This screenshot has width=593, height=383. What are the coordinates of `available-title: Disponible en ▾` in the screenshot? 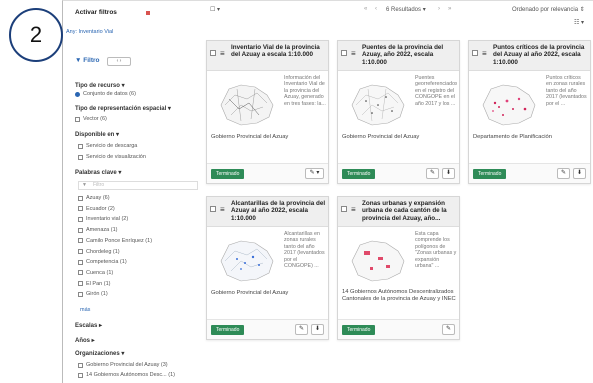 It's located at (97, 134).